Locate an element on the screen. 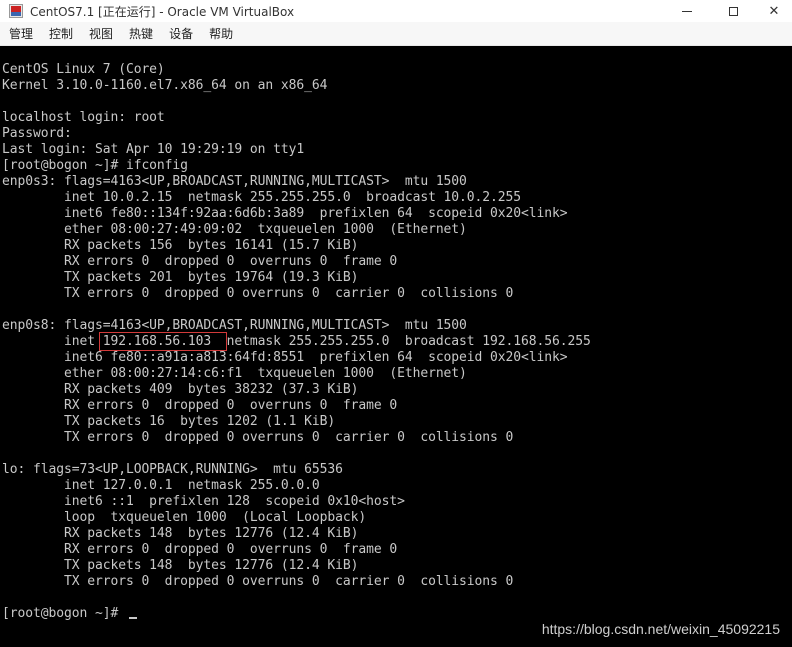  maximize-icon is located at coordinates (733, 11).